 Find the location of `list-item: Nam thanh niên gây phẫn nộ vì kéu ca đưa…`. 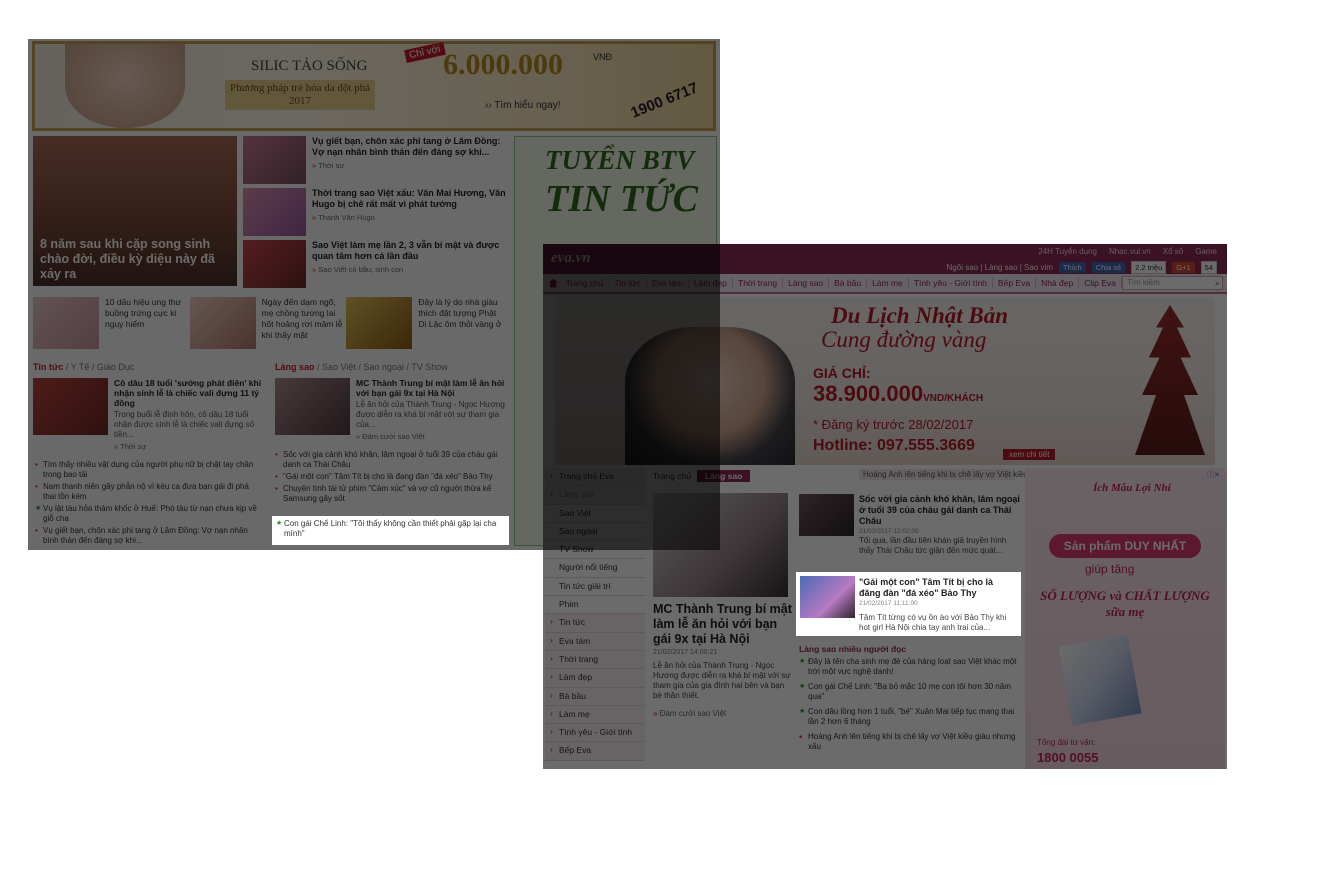

list-item: Nam thanh niên gây phẫn nộ vì kéu ca đưa… is located at coordinates (147, 492).